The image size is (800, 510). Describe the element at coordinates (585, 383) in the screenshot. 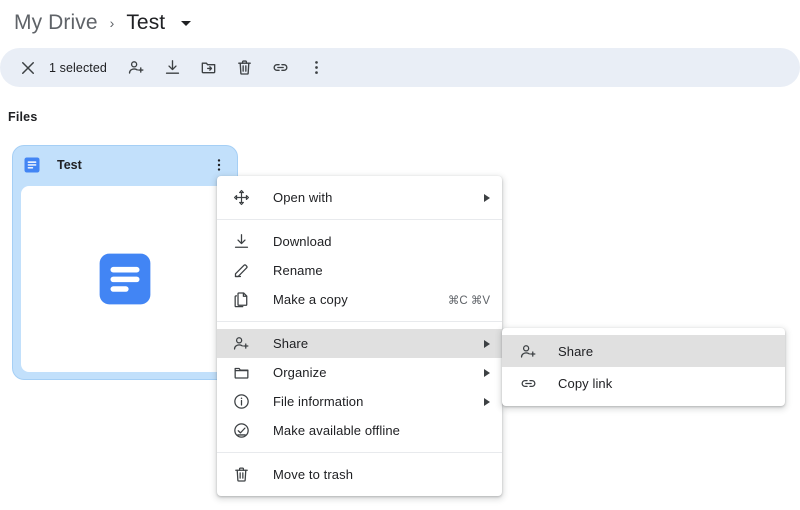

I see `submenu-item-label: Copy link` at that location.